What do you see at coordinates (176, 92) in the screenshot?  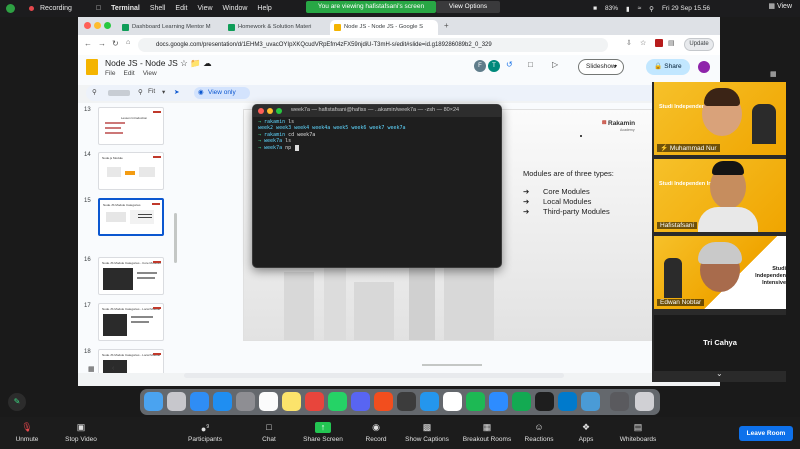 I see `select-cursor-icon: ➤` at bounding box center [176, 92].